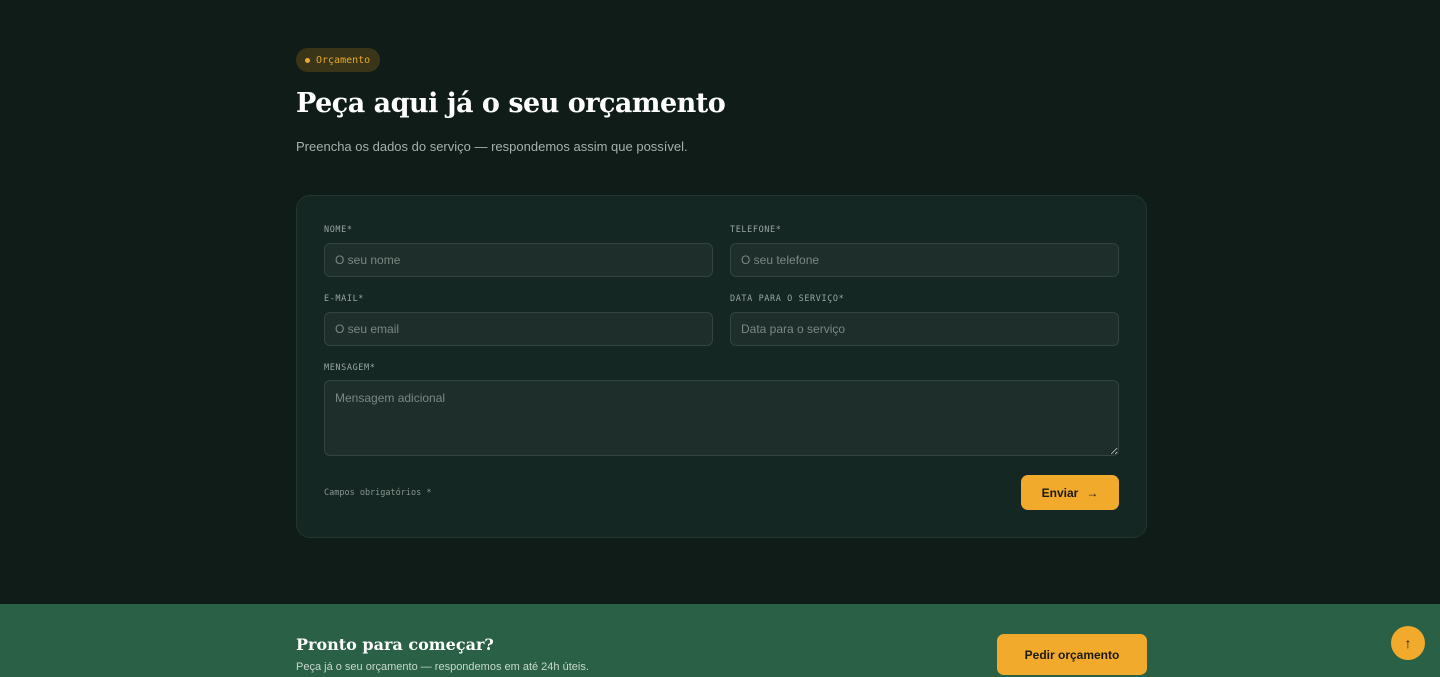 The height and width of the screenshot is (677, 1440). I want to click on page-title: Peça aqui já o seu orçamento, so click(511, 103).